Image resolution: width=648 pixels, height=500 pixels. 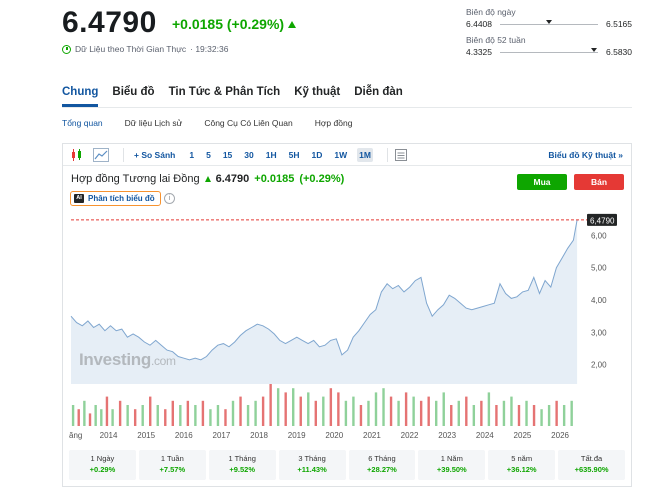 I want to click on week52-range-bar, so click(x=549, y=50).